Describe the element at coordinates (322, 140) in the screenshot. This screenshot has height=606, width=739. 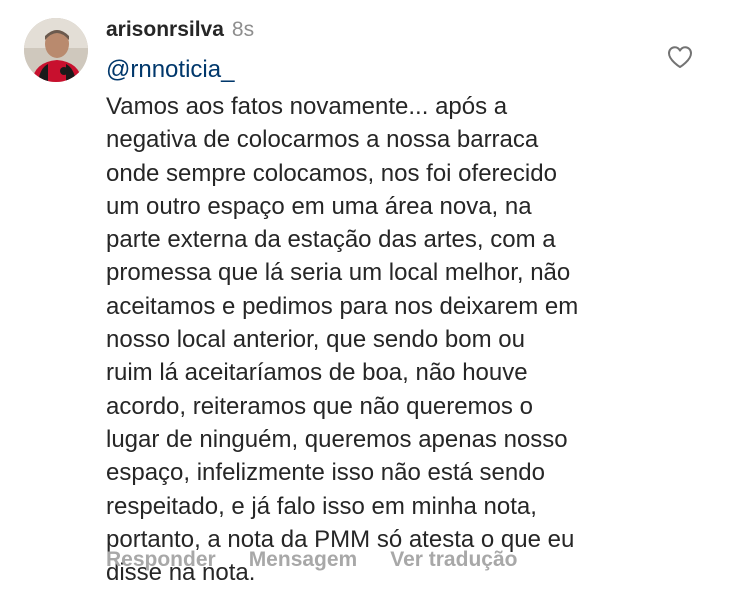
I see `comment-line: negativa de colocarmos a nossa barraca` at that location.